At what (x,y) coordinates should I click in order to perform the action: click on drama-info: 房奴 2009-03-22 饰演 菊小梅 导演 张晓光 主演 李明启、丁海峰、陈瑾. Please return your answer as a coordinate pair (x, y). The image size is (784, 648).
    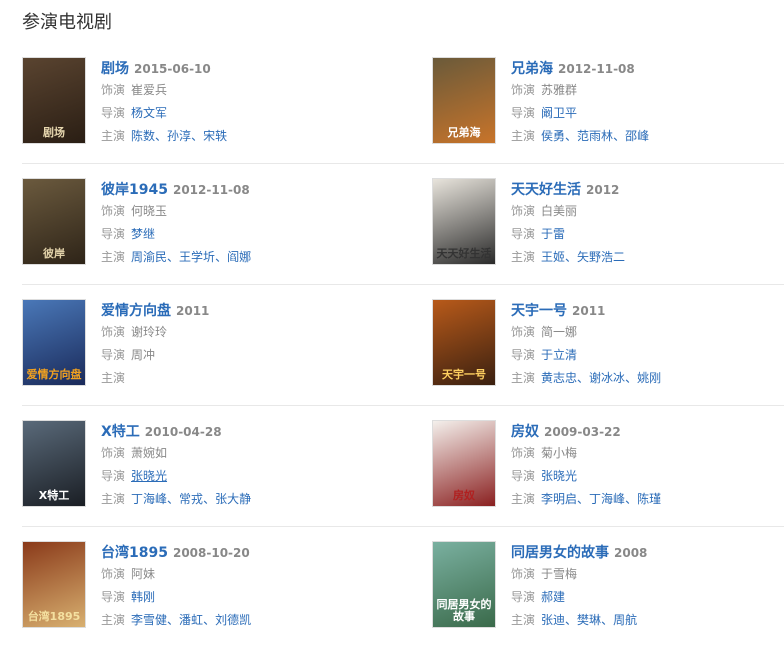
    Looking at the image, I should click on (647, 465).